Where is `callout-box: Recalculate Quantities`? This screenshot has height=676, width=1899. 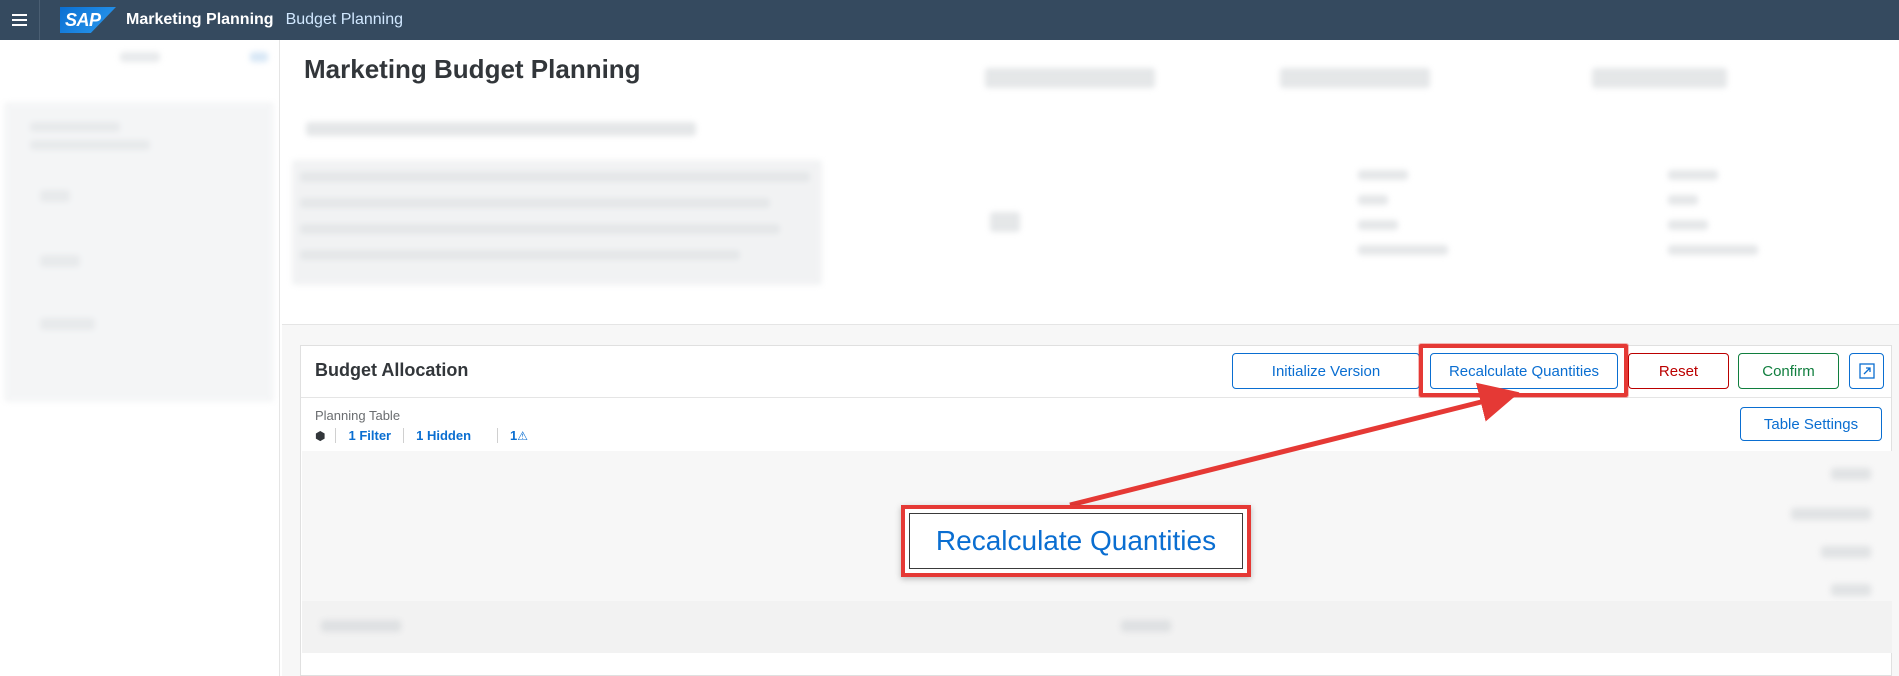 callout-box: Recalculate Quantities is located at coordinates (1076, 541).